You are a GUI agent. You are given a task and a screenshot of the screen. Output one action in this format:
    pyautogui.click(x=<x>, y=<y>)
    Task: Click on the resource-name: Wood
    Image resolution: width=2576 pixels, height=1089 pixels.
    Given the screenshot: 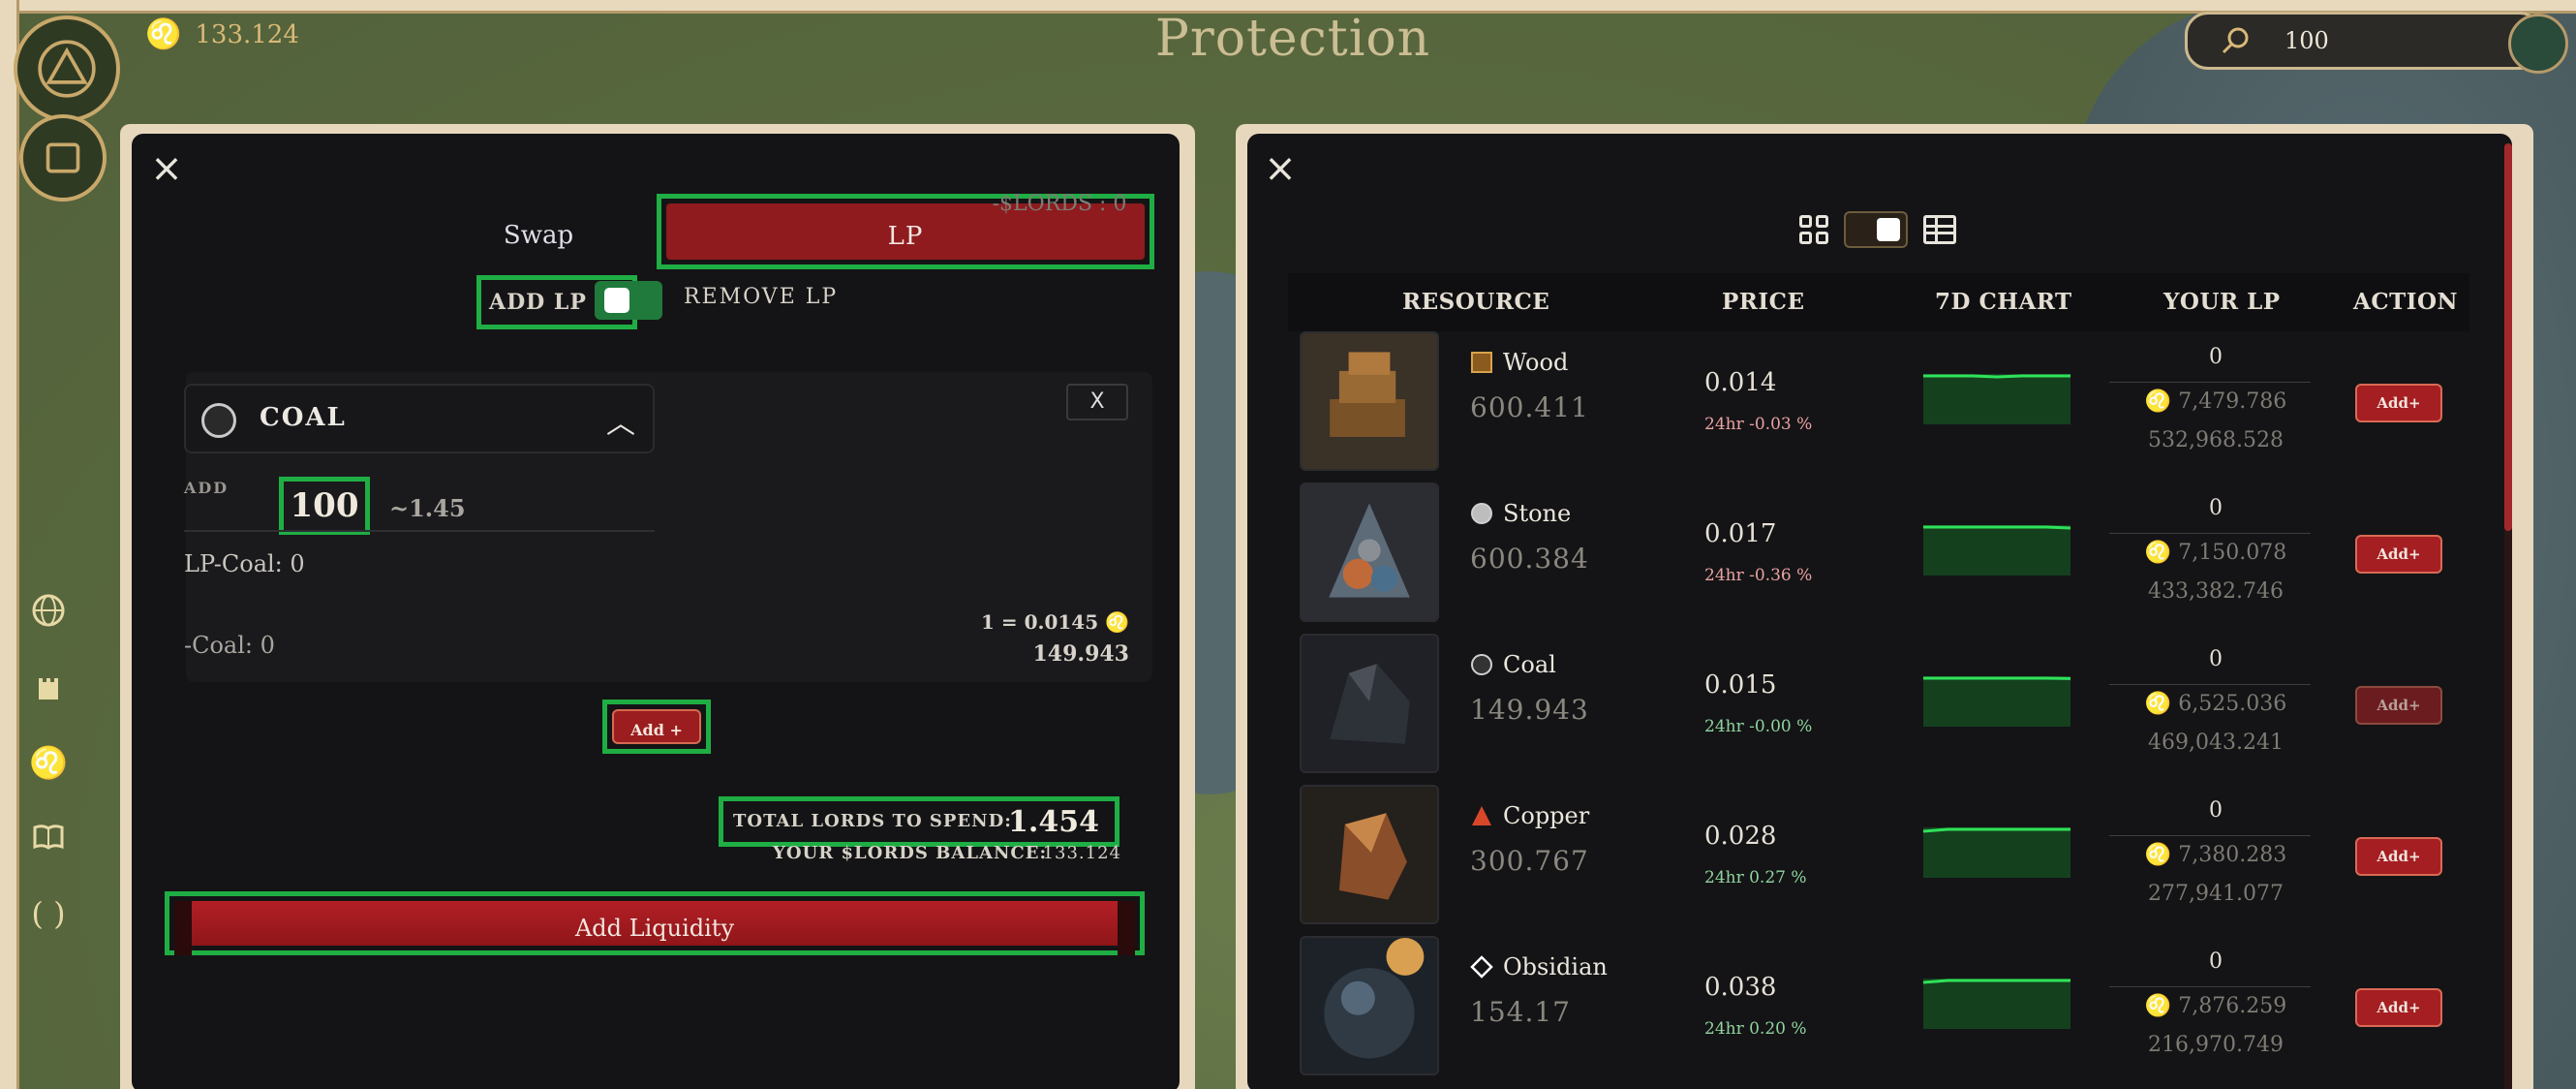 What is the action you would take?
    pyautogui.click(x=1536, y=363)
    